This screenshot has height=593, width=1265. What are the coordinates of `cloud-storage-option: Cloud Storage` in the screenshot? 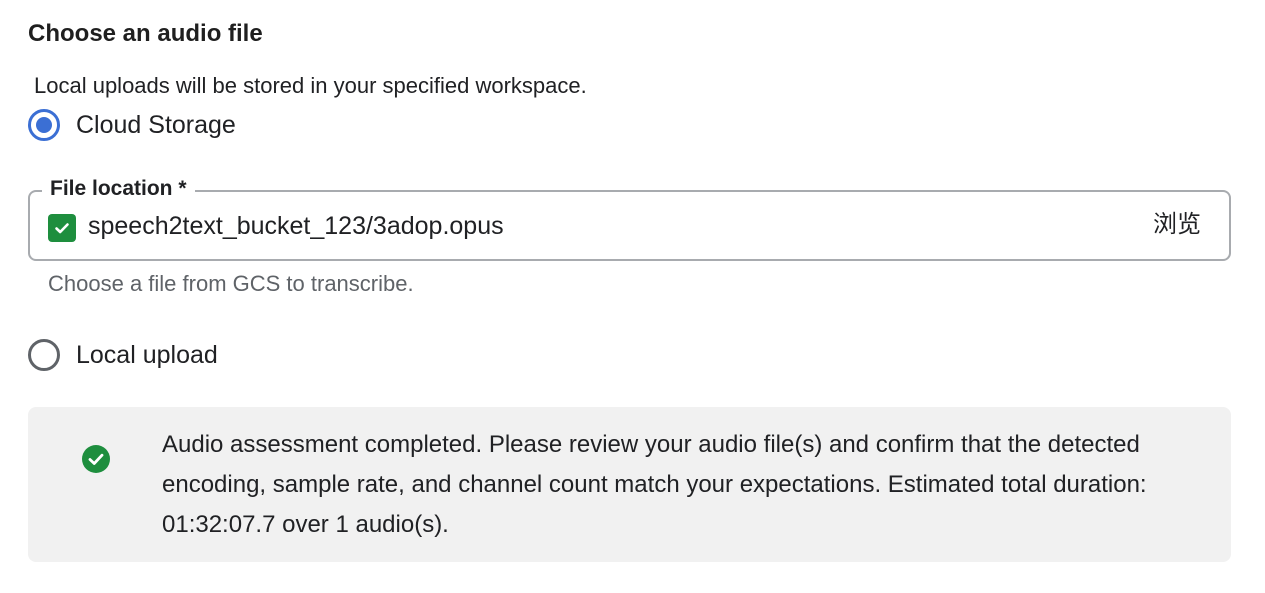 It's located at (132, 125).